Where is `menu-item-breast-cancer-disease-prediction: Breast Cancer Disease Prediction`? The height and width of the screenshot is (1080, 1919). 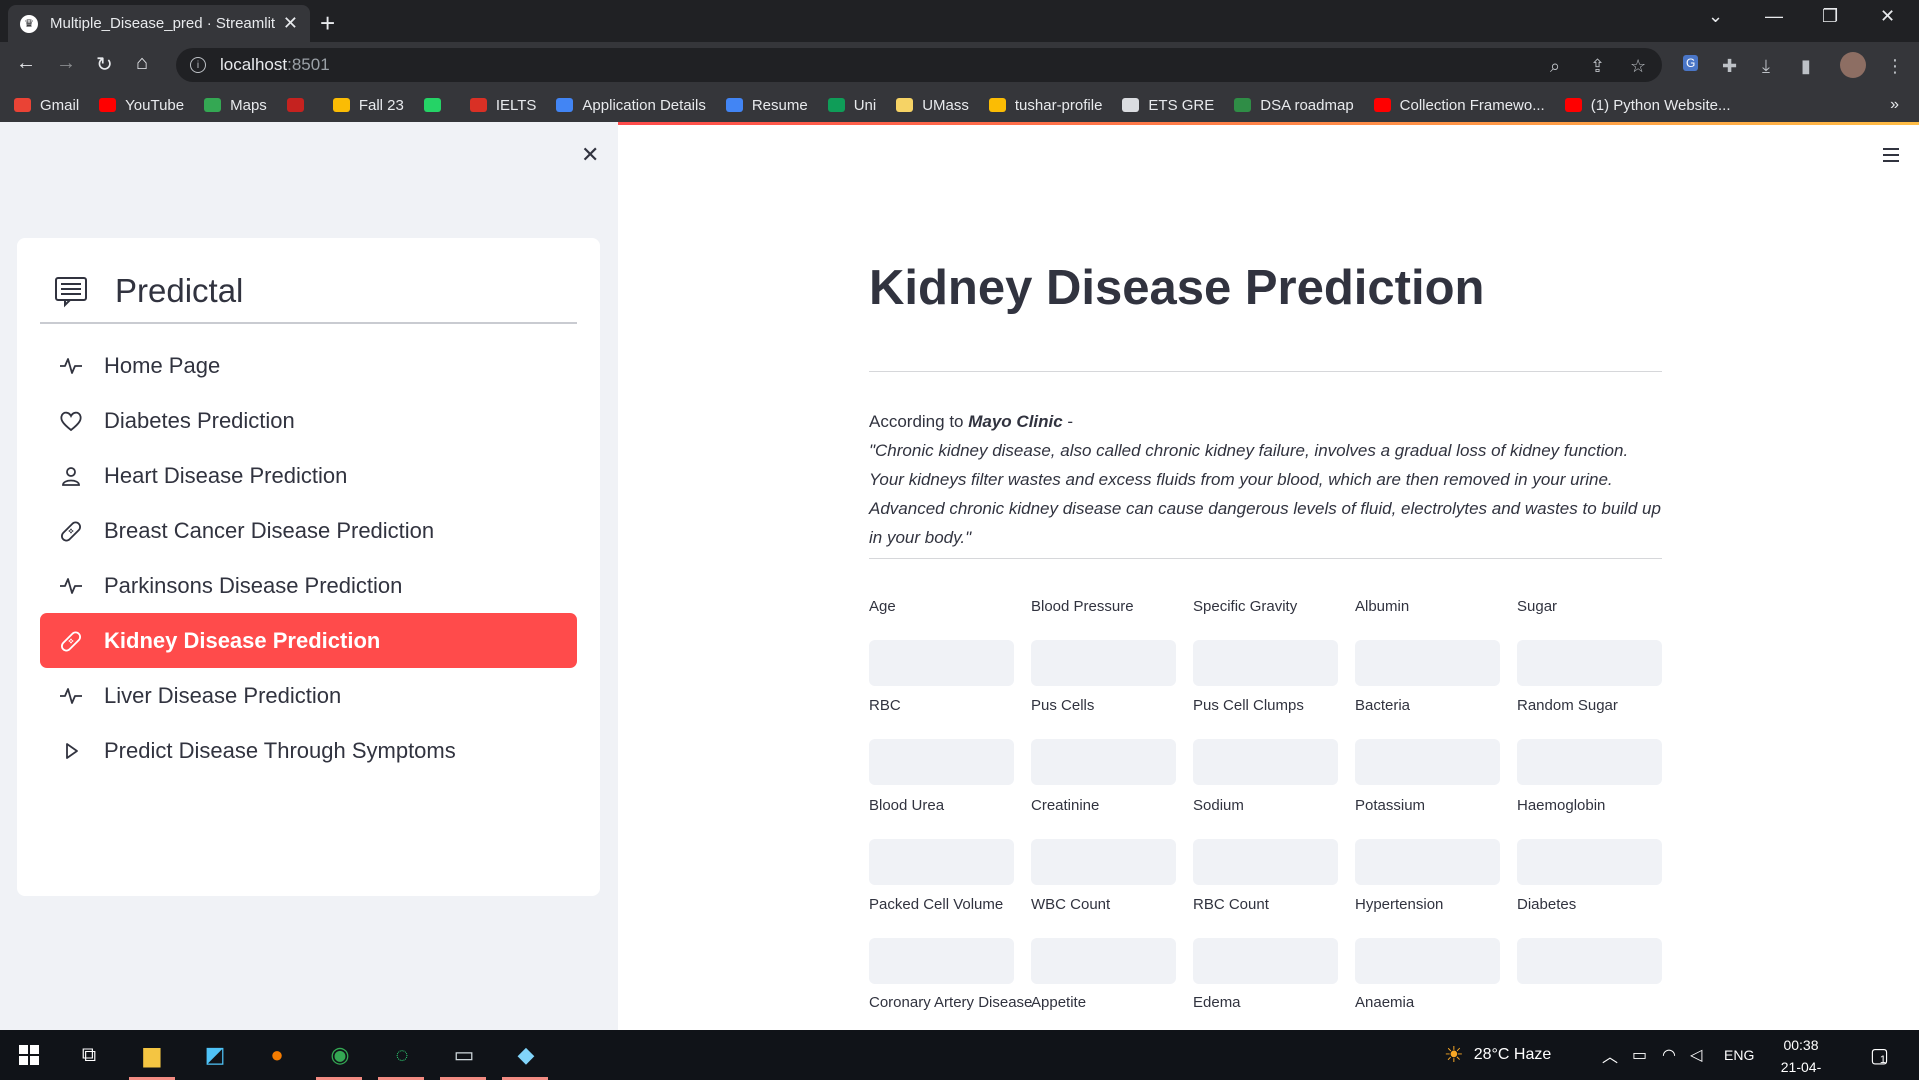 menu-item-breast-cancer-disease-prediction: Breast Cancer Disease Prediction is located at coordinates (308, 530).